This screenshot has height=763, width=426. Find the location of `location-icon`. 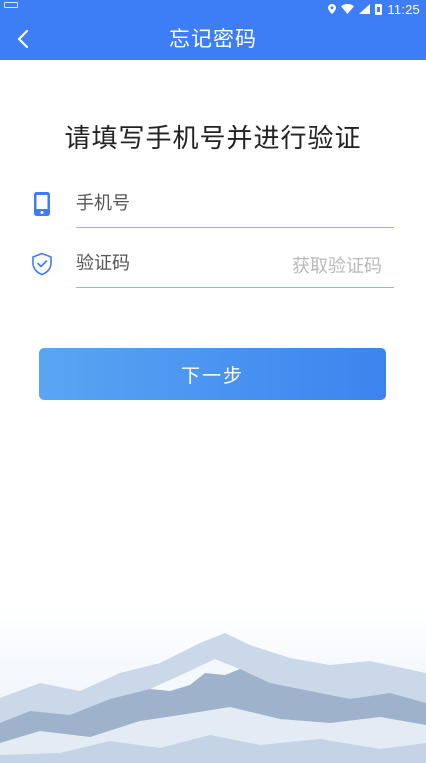

location-icon is located at coordinates (332, 9).